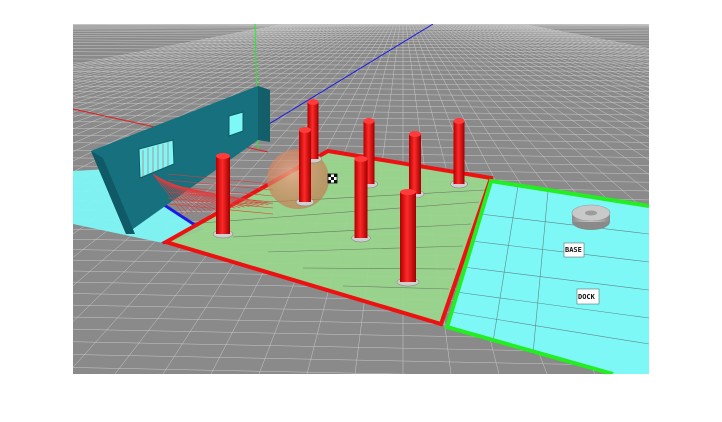  I want to click on marker-dock-label: DOCK, so click(587, 297).